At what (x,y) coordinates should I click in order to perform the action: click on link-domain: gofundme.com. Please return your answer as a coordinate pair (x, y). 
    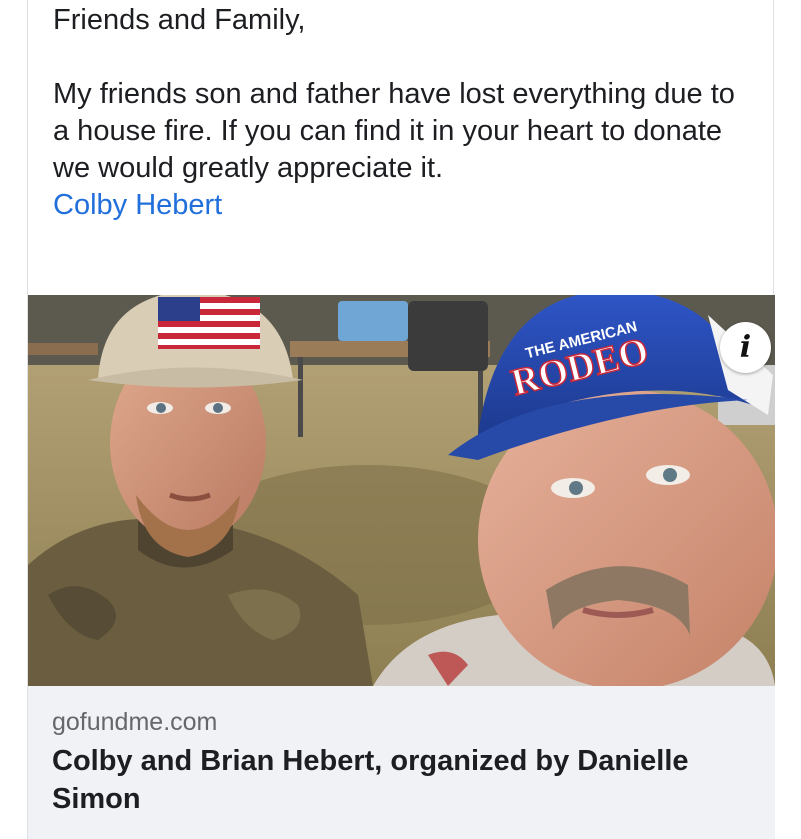
    Looking at the image, I should click on (135, 722).